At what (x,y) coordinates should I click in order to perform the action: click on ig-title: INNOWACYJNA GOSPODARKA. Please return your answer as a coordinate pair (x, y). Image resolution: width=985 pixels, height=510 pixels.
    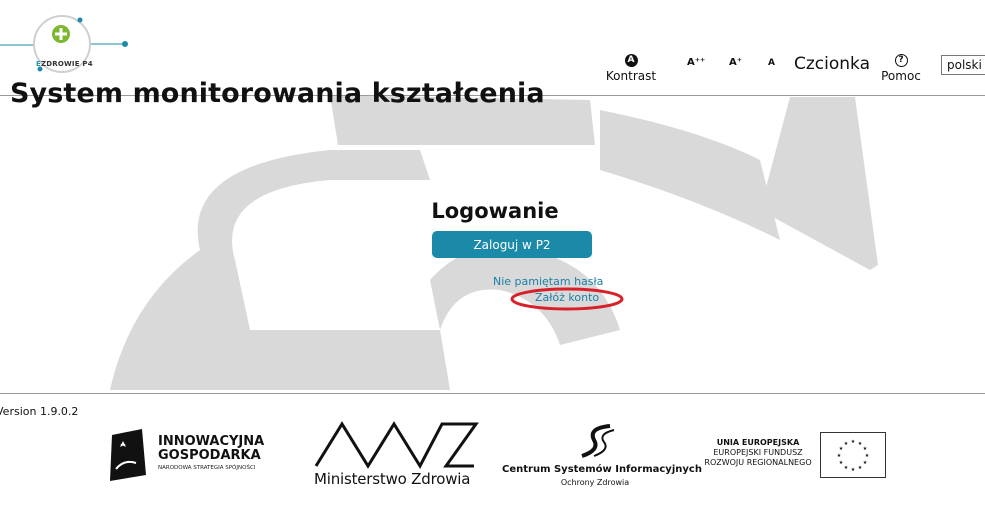
    Looking at the image, I should click on (211, 449).